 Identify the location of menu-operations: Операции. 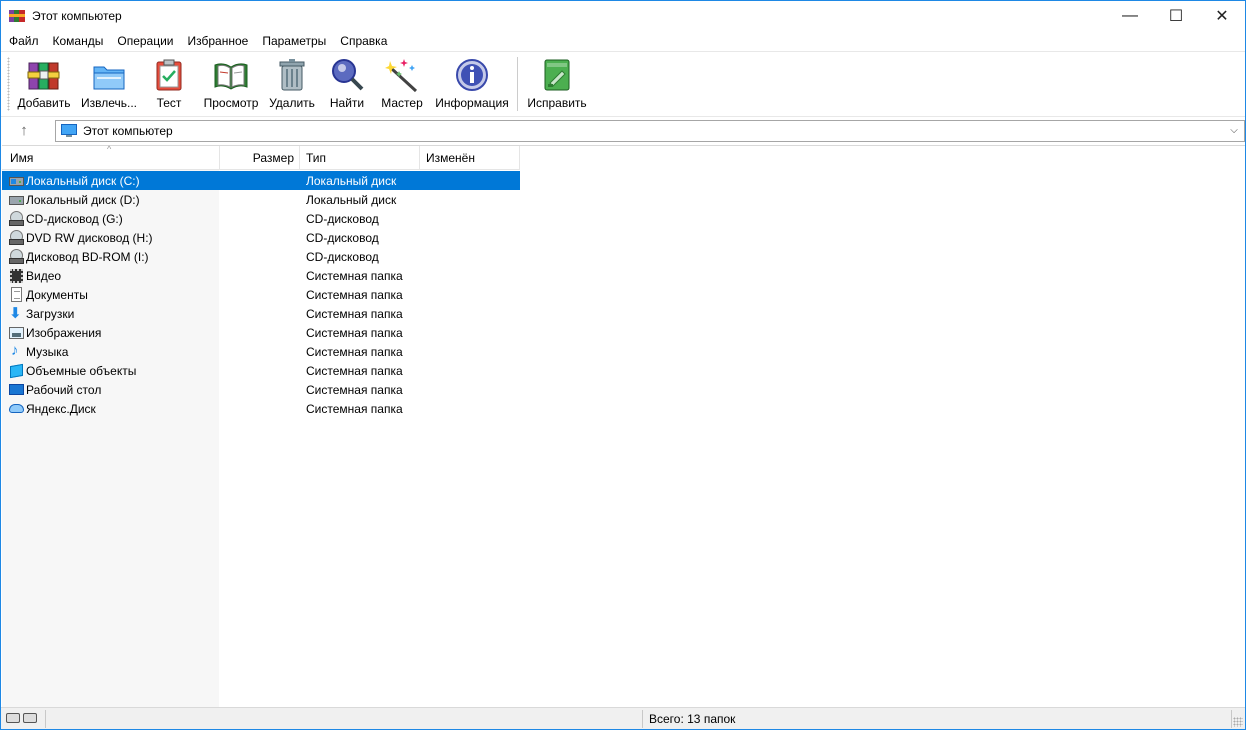
(145, 41).